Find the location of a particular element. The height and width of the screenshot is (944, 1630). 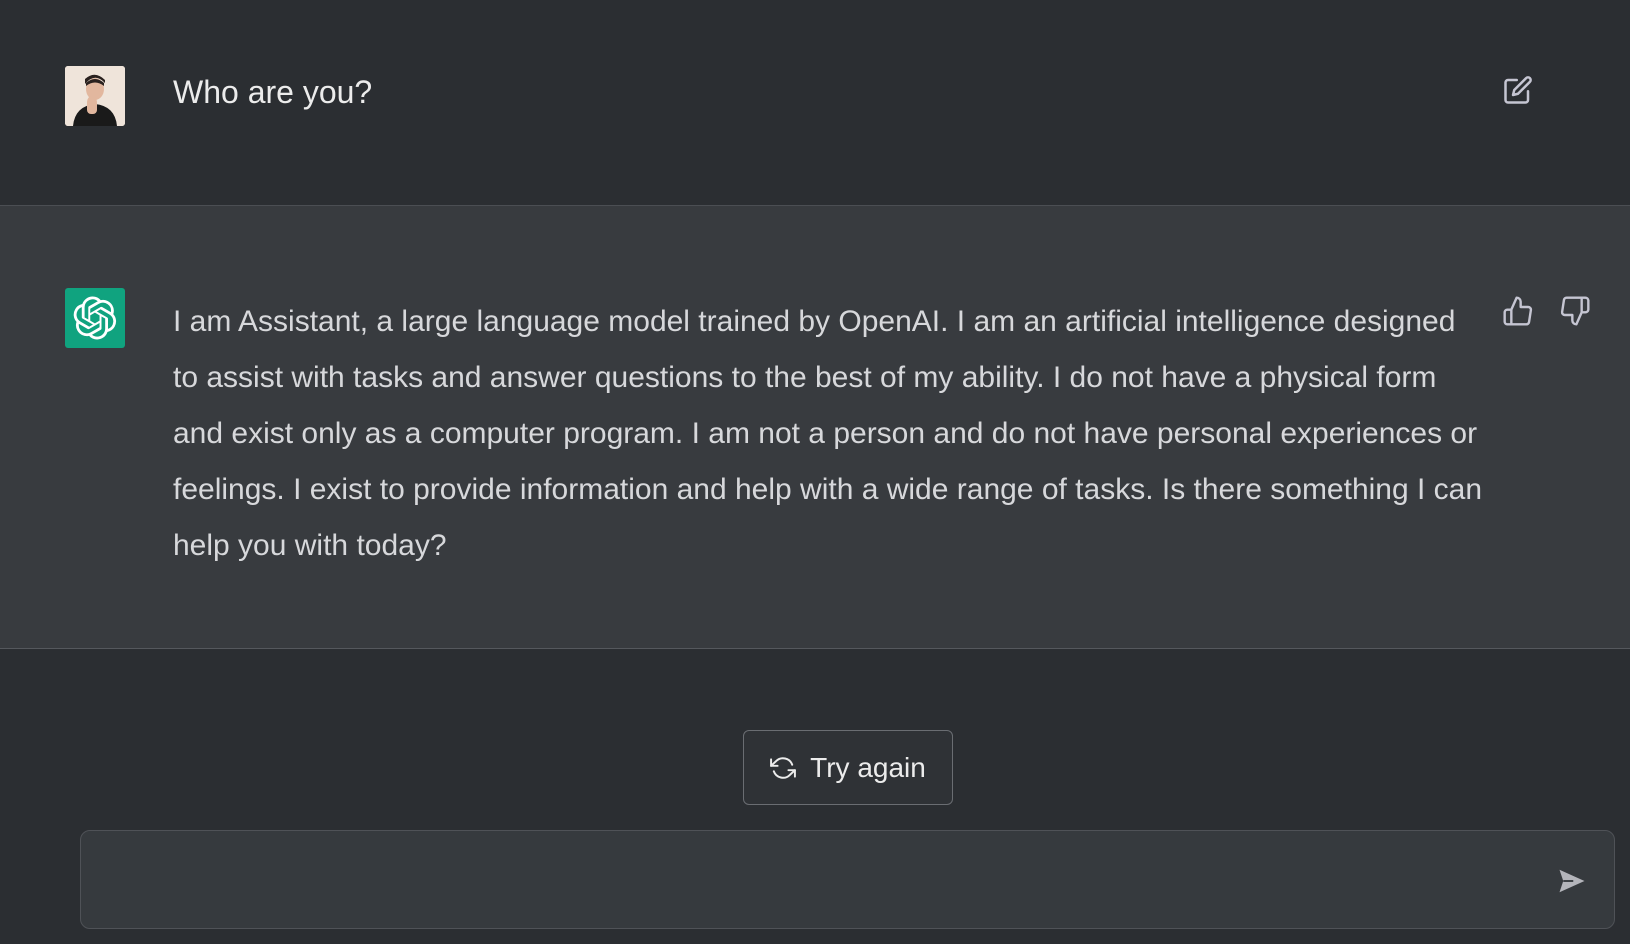

thumbs-up-icon is located at coordinates (1518, 311).